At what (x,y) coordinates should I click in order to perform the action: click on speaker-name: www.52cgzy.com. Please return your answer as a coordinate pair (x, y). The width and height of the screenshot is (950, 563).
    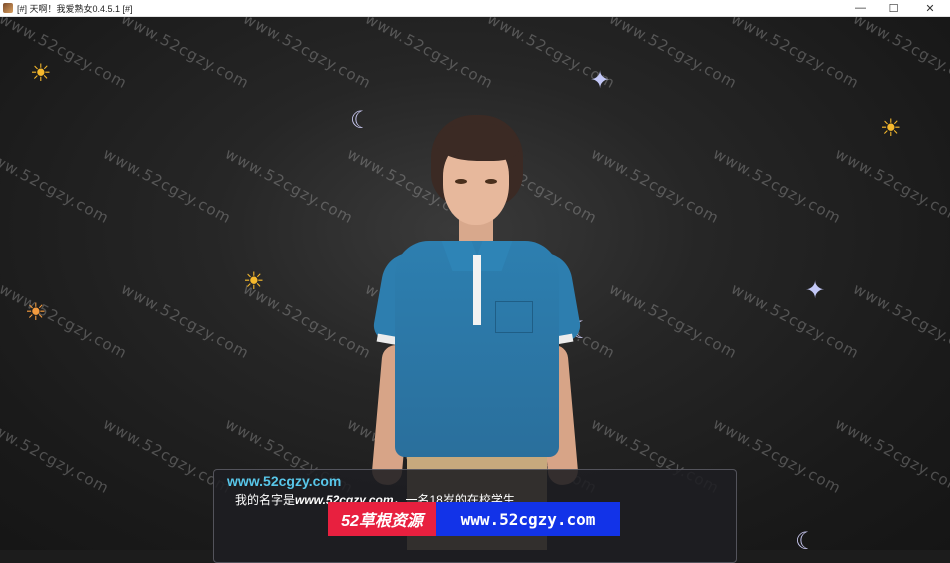
    Looking at the image, I should click on (284, 481).